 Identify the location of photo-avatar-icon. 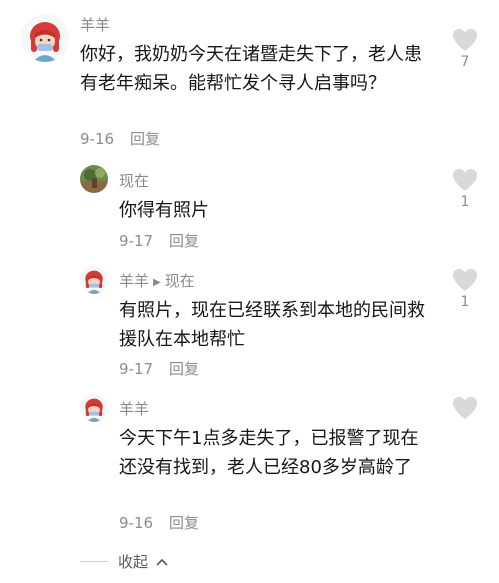
(94, 179).